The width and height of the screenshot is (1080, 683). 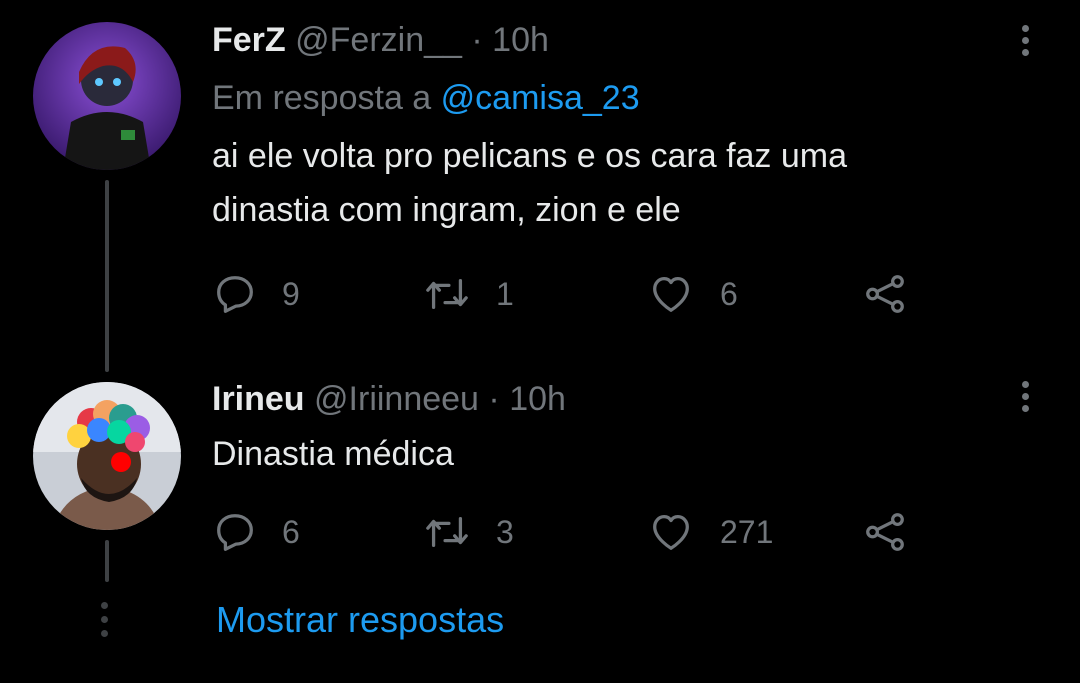 I want to click on like-count: 271, so click(x=747, y=531).